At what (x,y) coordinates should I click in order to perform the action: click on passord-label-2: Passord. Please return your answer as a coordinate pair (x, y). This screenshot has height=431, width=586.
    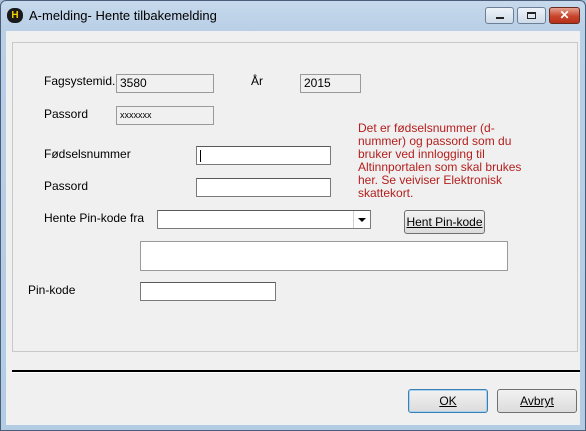
    Looking at the image, I should click on (66, 186).